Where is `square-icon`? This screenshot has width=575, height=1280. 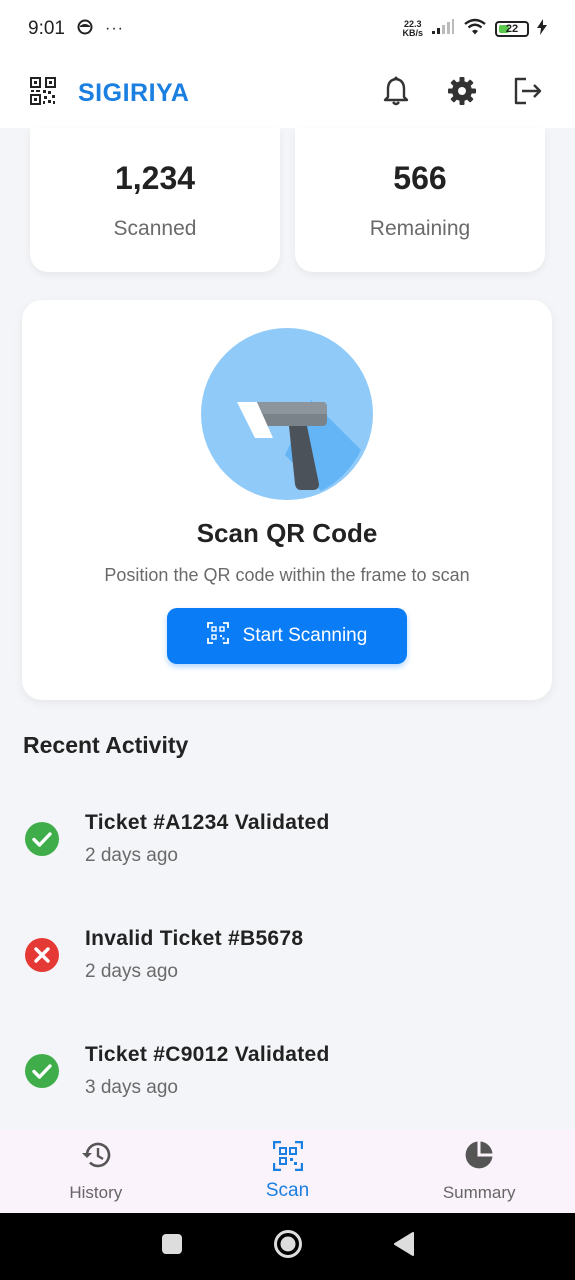
square-icon is located at coordinates (172, 1246).